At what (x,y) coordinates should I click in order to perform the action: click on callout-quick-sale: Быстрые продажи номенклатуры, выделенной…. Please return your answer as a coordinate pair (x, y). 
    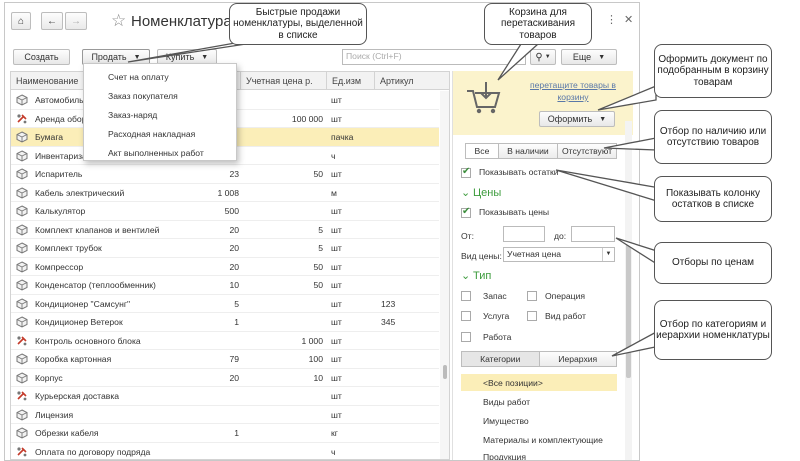
    Looking at the image, I should click on (298, 24).